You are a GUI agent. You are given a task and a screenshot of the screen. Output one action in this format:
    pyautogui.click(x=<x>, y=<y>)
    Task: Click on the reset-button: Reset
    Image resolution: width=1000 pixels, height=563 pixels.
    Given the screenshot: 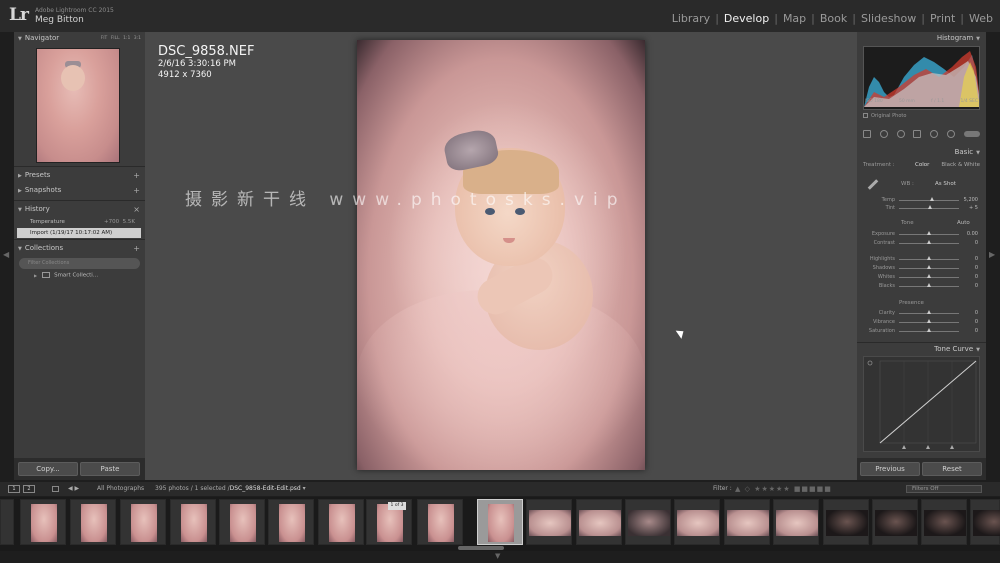 What is the action you would take?
    pyautogui.click(x=952, y=469)
    